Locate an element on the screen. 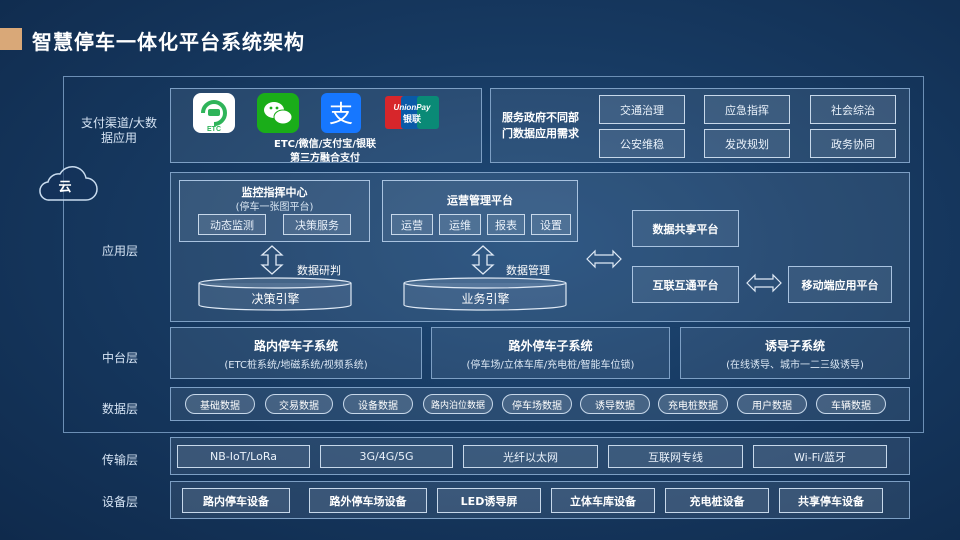 This screenshot has height=540, width=960. data-item-vehicle: 车辆数据 is located at coordinates (851, 404).